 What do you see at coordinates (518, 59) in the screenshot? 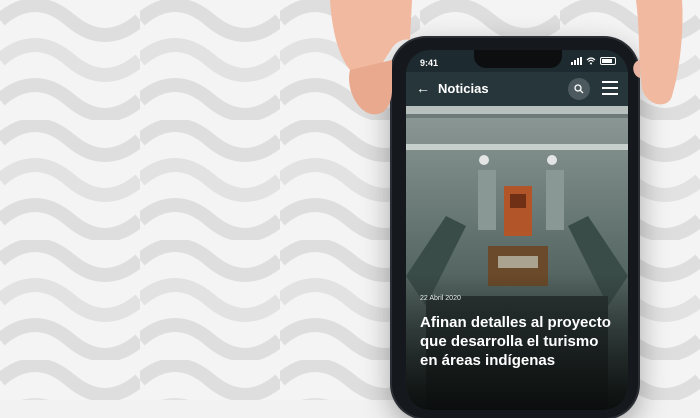
I see `phone-notch` at bounding box center [518, 59].